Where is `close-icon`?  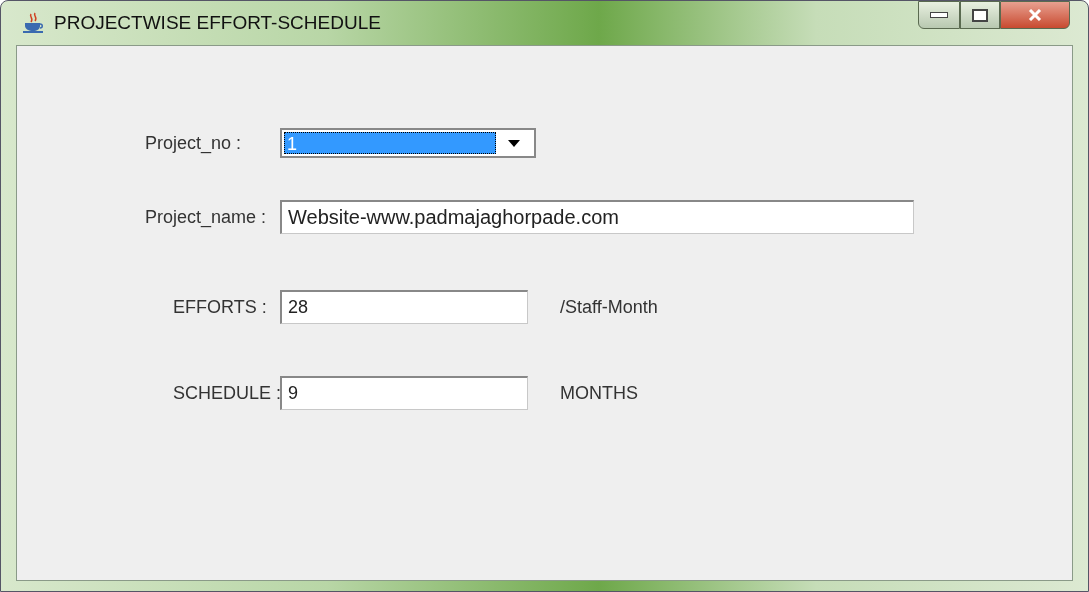 close-icon is located at coordinates (1035, 15).